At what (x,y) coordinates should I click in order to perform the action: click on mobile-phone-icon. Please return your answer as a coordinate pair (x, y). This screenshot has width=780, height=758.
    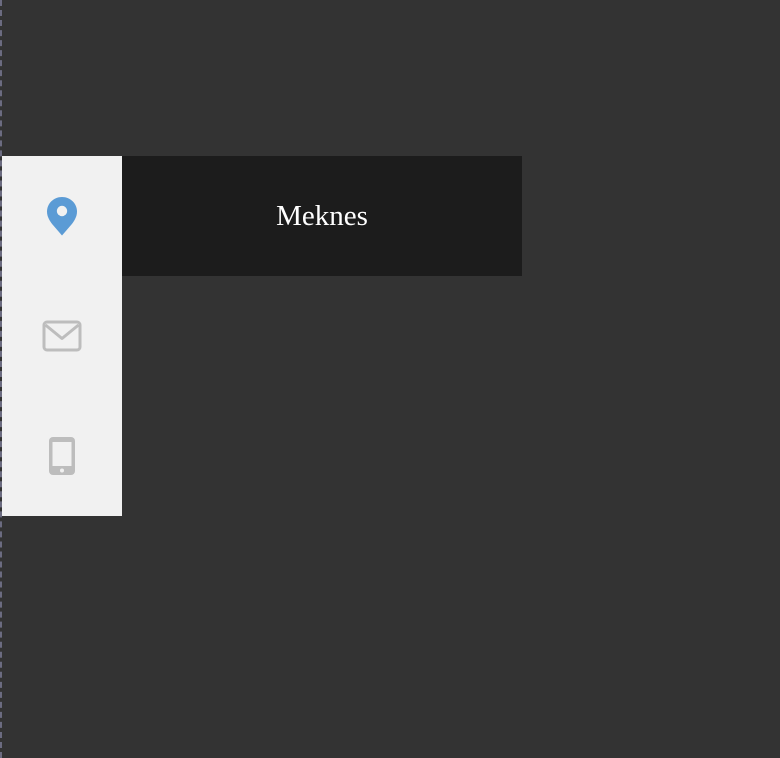
    Looking at the image, I should click on (62, 456).